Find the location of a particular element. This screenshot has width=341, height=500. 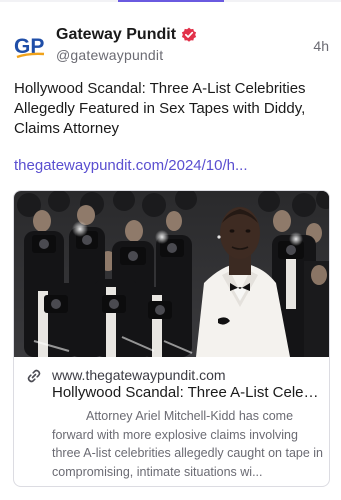

author-handle: @gatewaypundit is located at coordinates (109, 55).